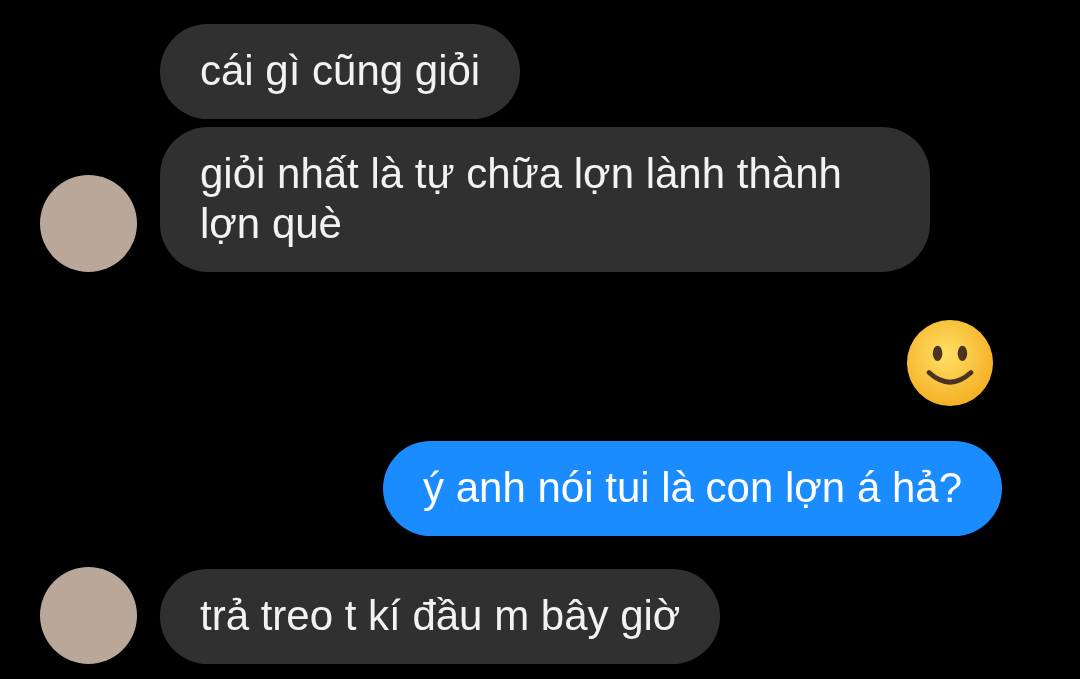 This screenshot has width=1080, height=679. Describe the element at coordinates (950, 363) in the screenshot. I see `smiley-face-icon` at that location.